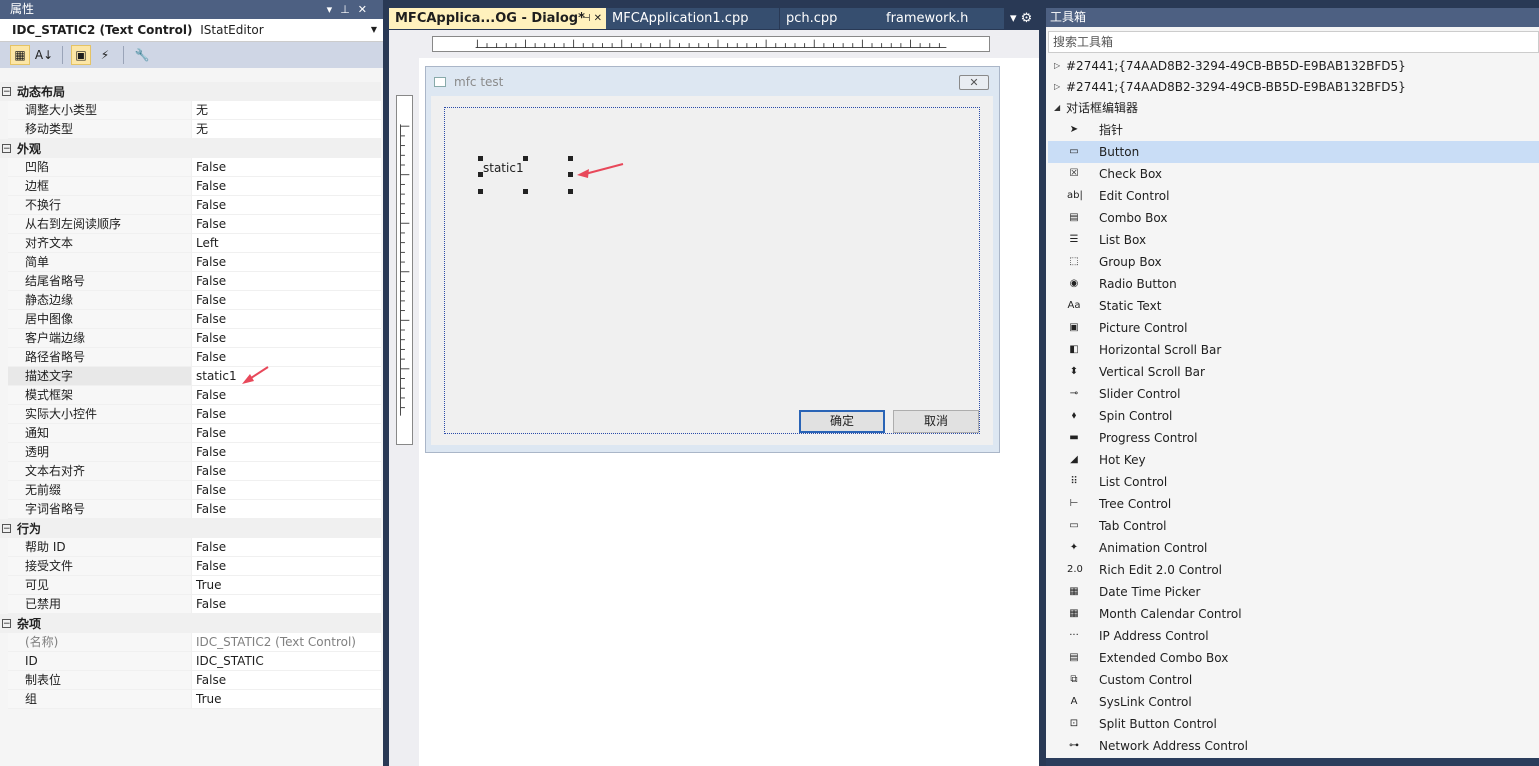 This screenshot has height=766, width=1539. What do you see at coordinates (286, 376) in the screenshot?
I see `property-value: static1` at bounding box center [286, 376].